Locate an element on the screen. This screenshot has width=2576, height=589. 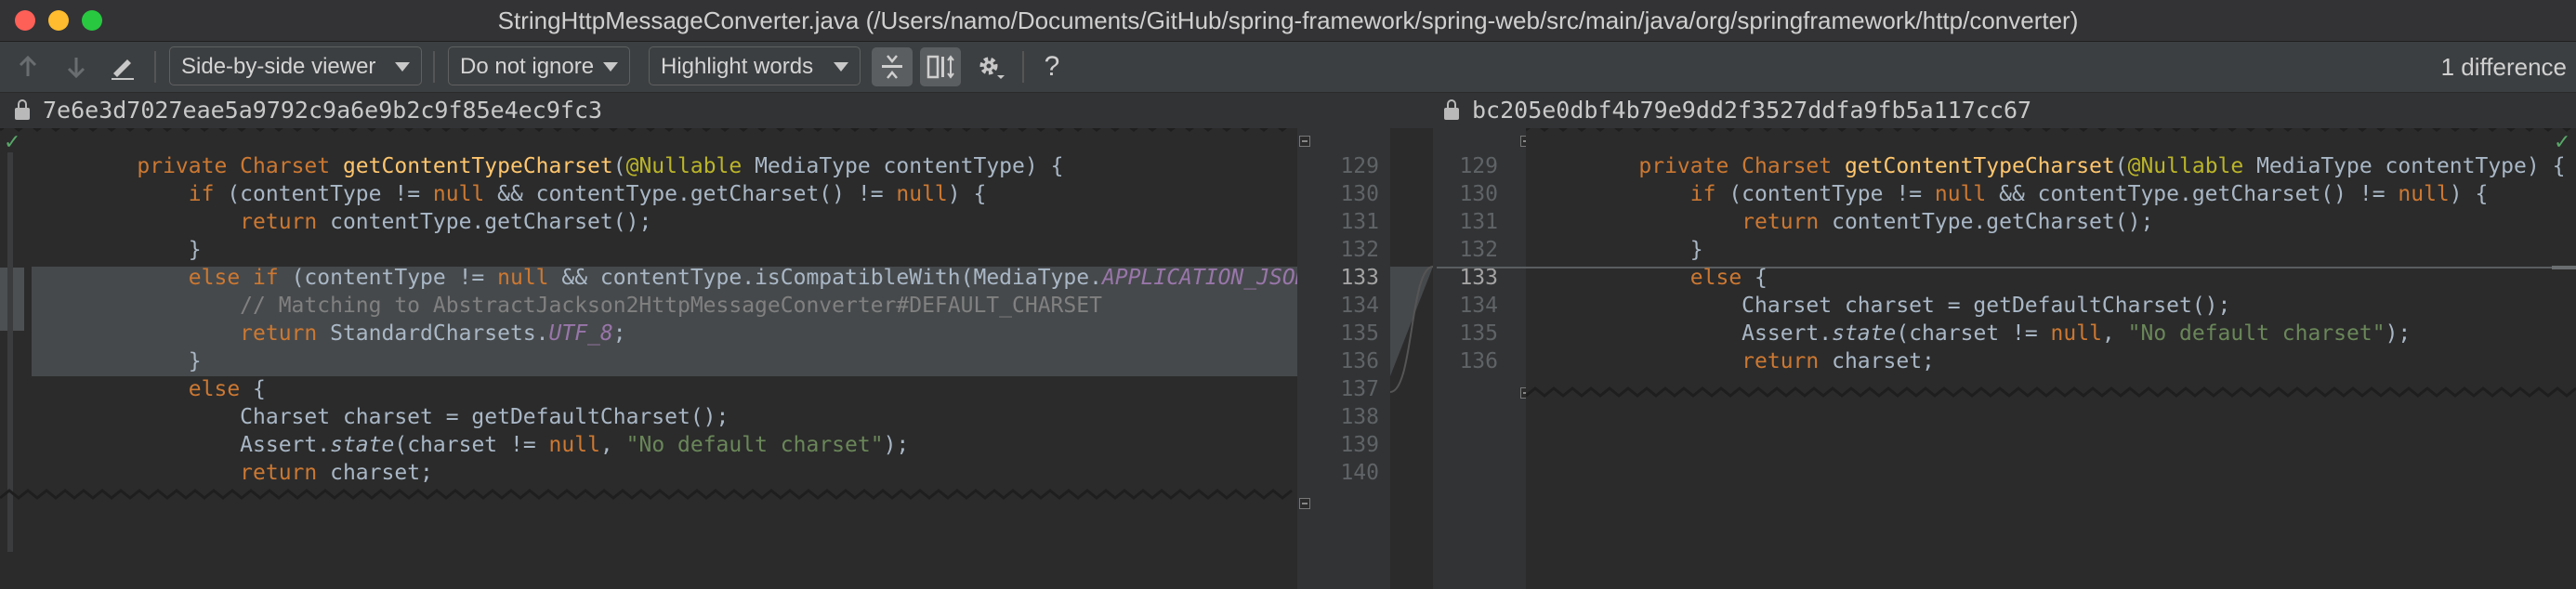
line-number: 130 is located at coordinates (1359, 194).